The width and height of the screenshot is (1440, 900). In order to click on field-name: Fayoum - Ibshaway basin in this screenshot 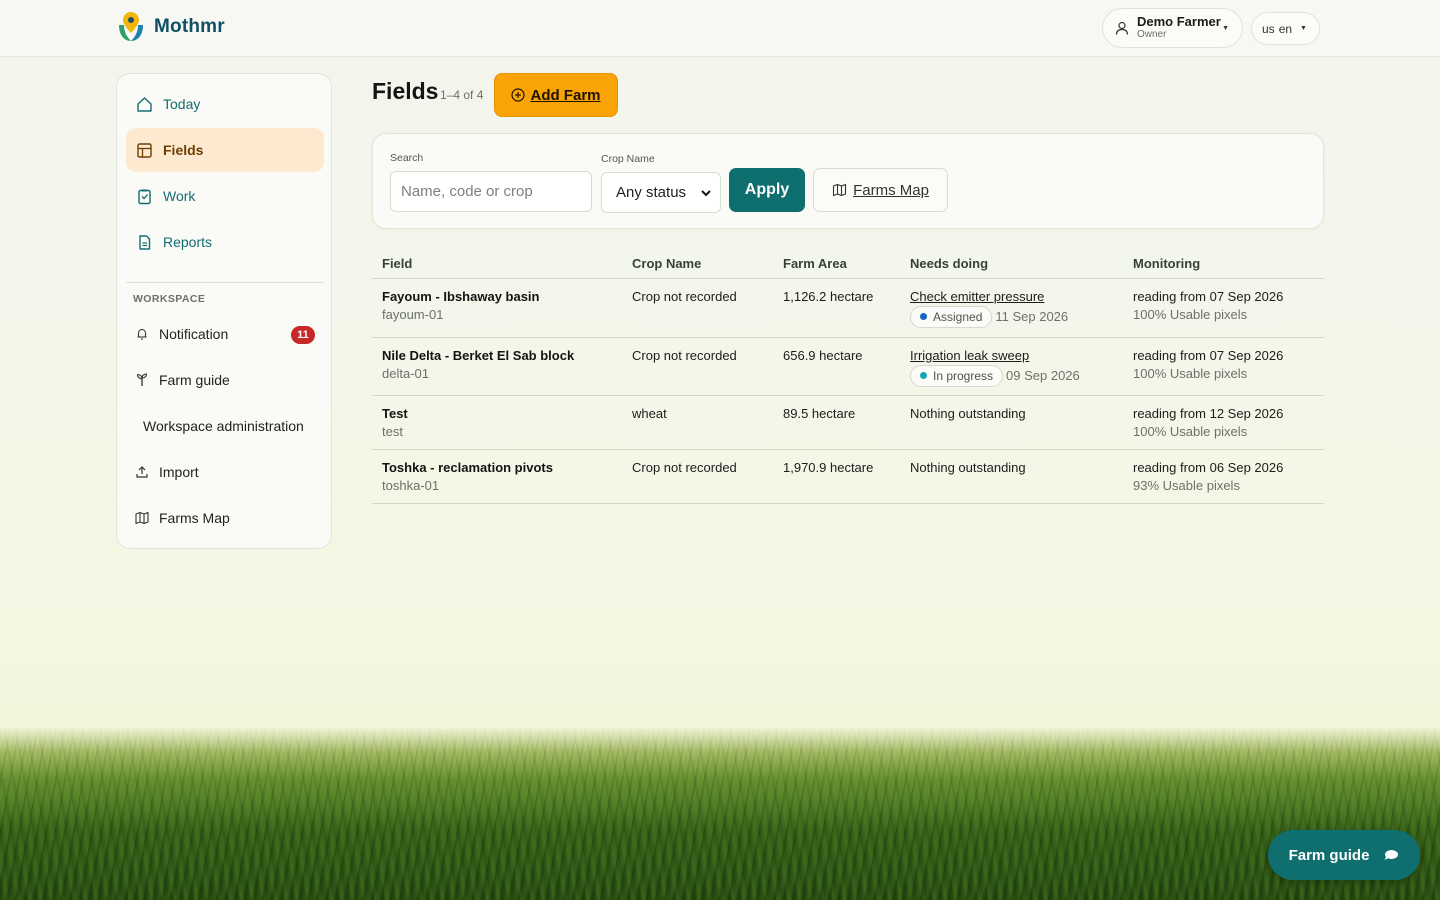, I will do `click(497, 296)`.